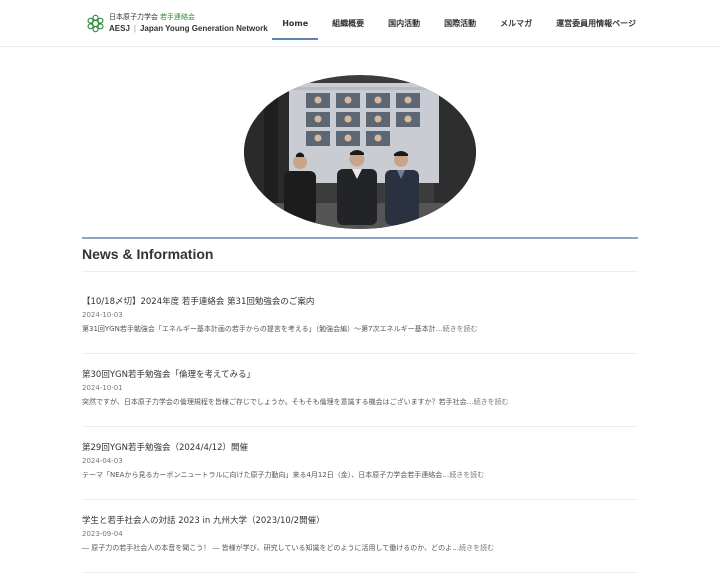 The width and height of the screenshot is (720, 573). Describe the element at coordinates (148, 254) in the screenshot. I see `news-section-title: News & Information` at that location.